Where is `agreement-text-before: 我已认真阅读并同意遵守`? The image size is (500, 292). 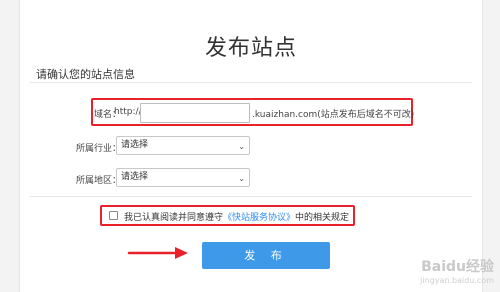
agreement-text-before: 我已认真阅读并同意遵守 is located at coordinates (174, 218).